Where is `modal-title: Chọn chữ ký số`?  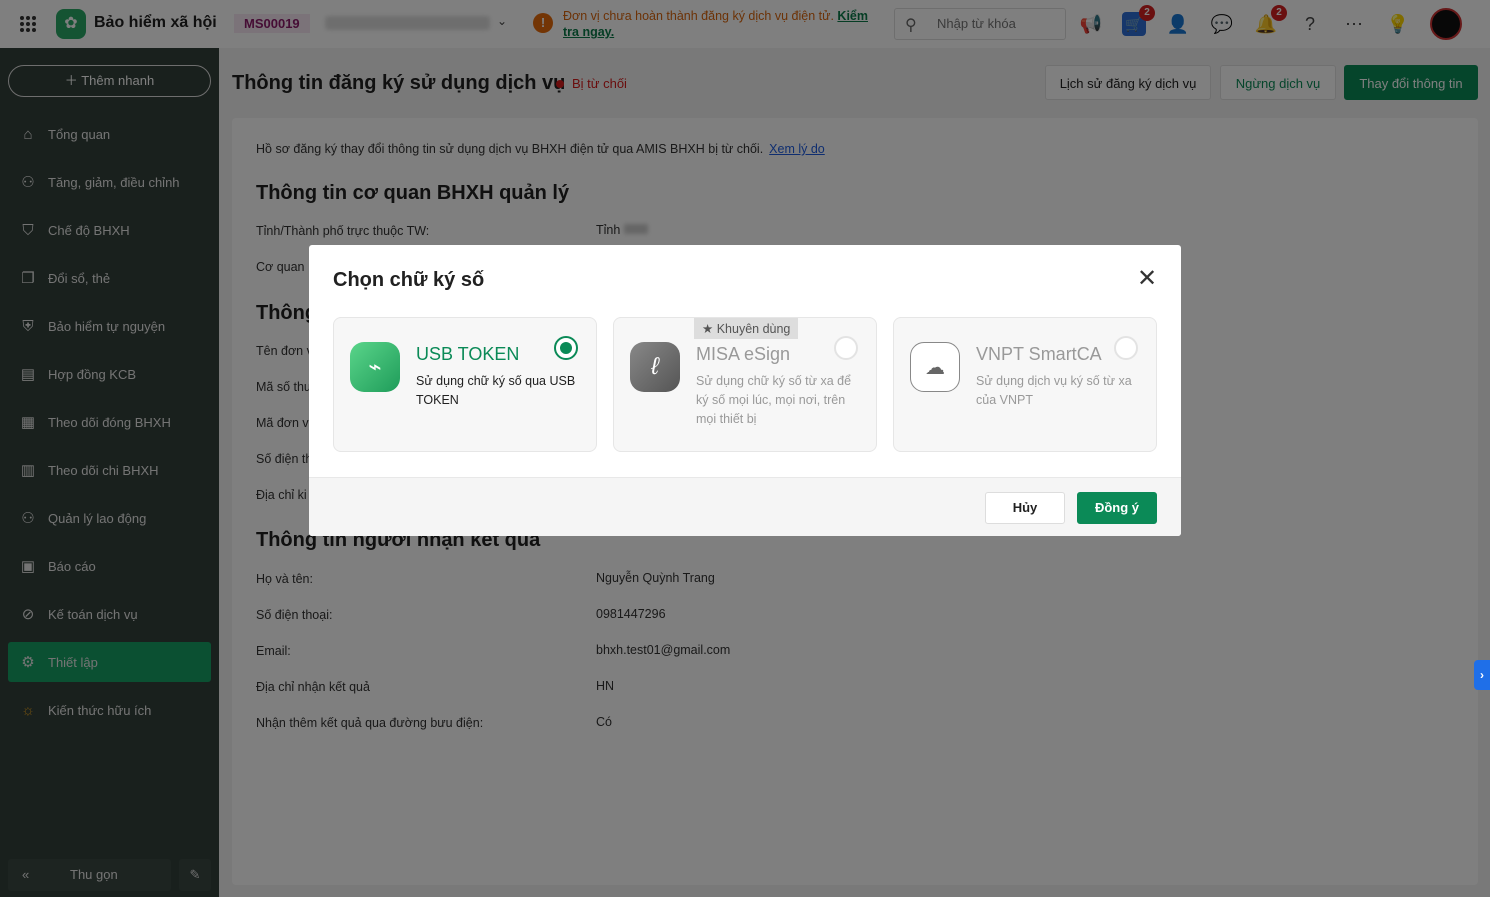
modal-title: Chọn chữ ký số is located at coordinates (409, 280).